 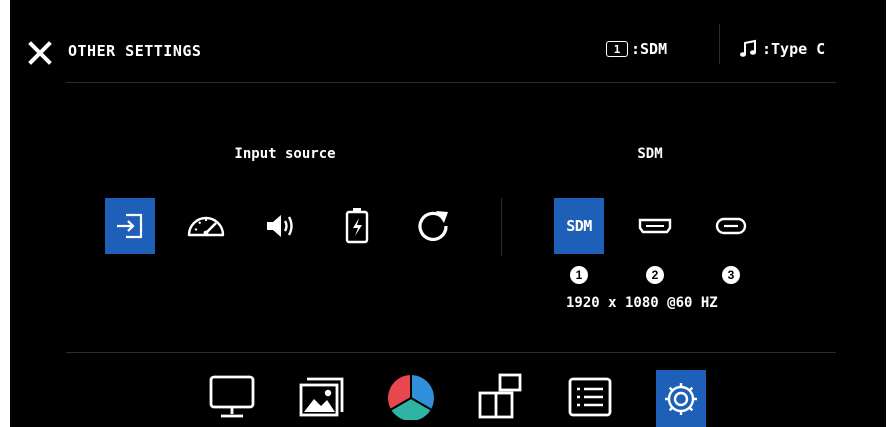 I want to click on settings-gear-icon, so click(x=681, y=399).